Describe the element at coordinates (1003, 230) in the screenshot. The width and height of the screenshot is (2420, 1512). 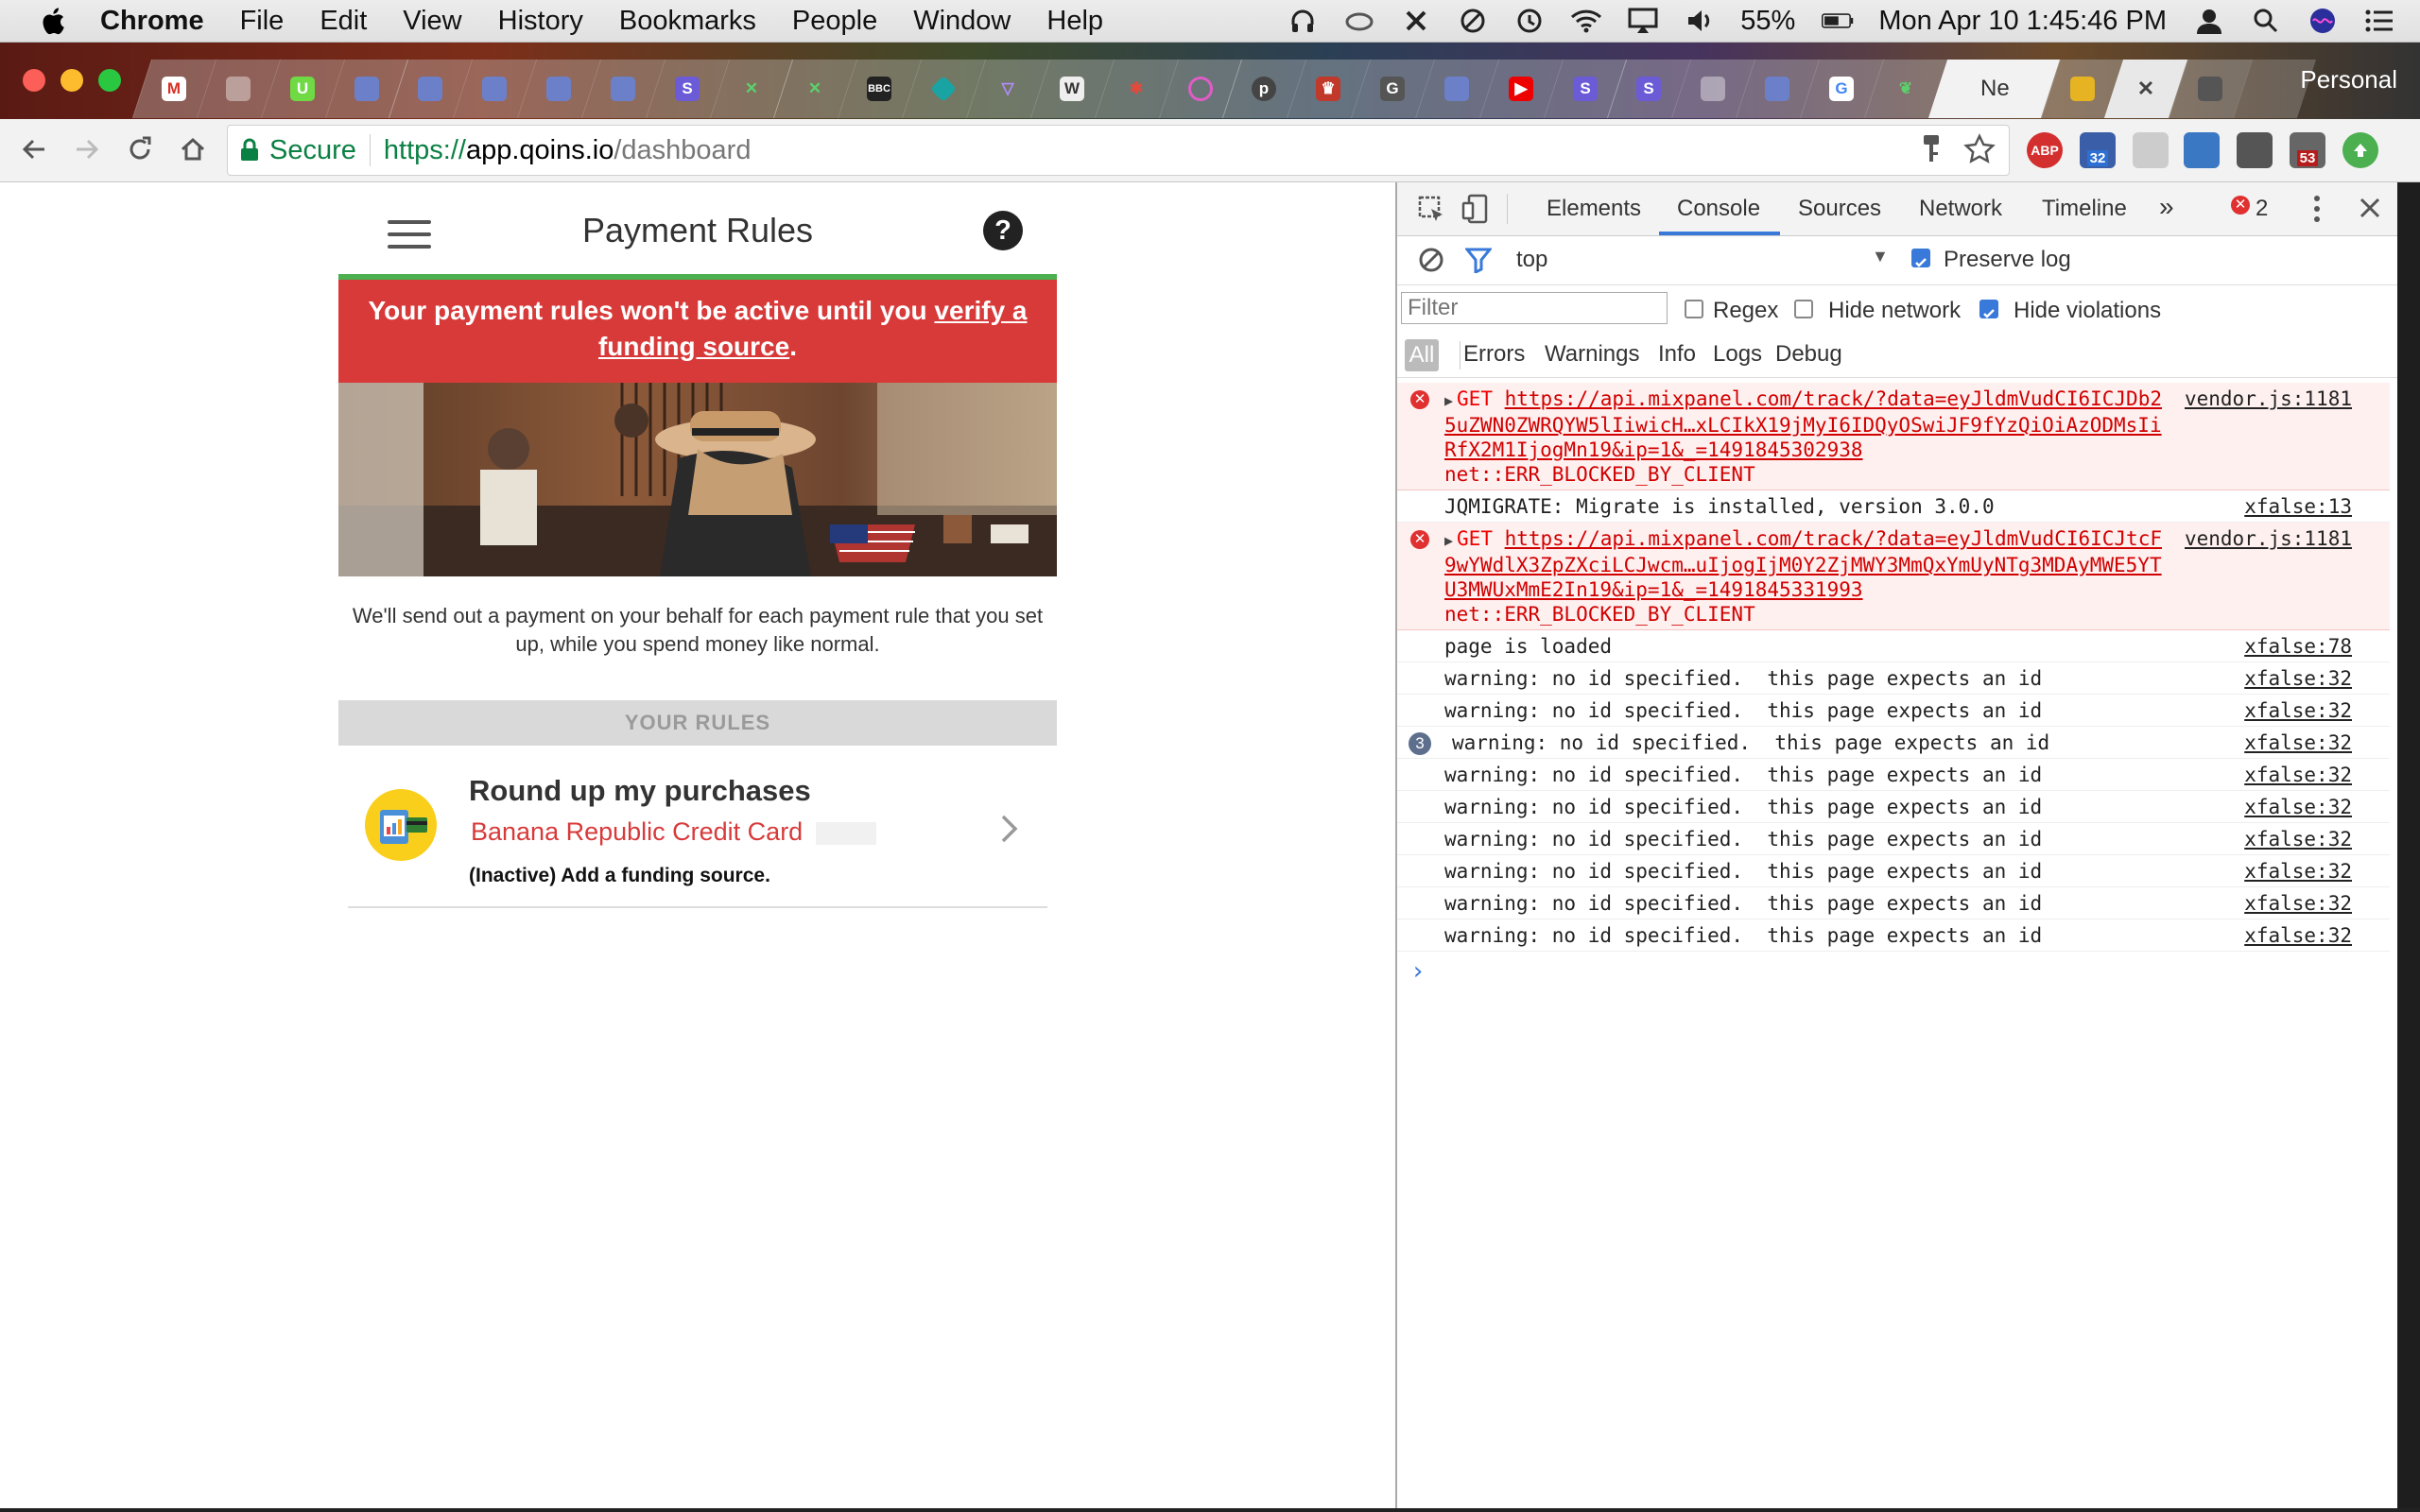
I see `help-button: ?` at that location.